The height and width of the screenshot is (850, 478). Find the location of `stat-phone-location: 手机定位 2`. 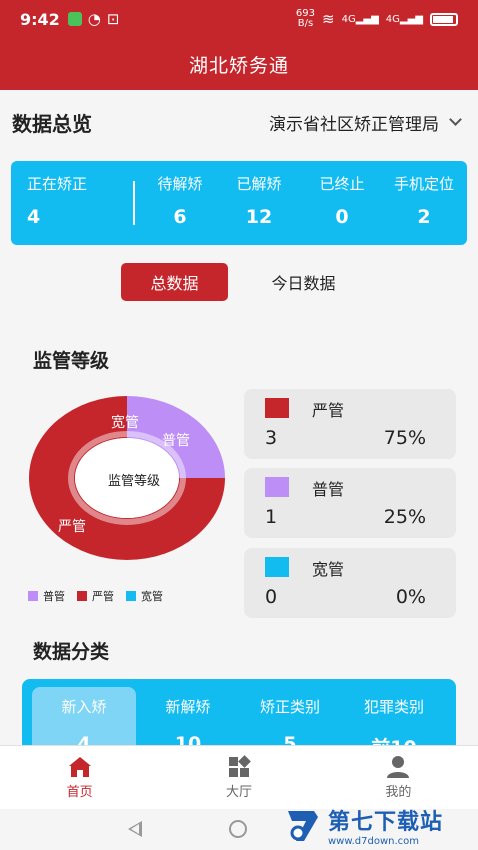

stat-phone-location: 手机定位 2 is located at coordinates (424, 200).